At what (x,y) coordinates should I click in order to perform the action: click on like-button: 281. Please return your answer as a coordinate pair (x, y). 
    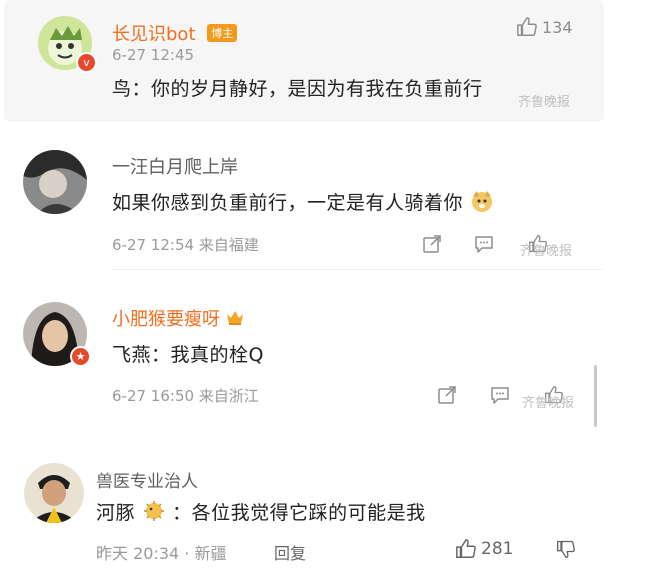
    Looking at the image, I should click on (484, 549).